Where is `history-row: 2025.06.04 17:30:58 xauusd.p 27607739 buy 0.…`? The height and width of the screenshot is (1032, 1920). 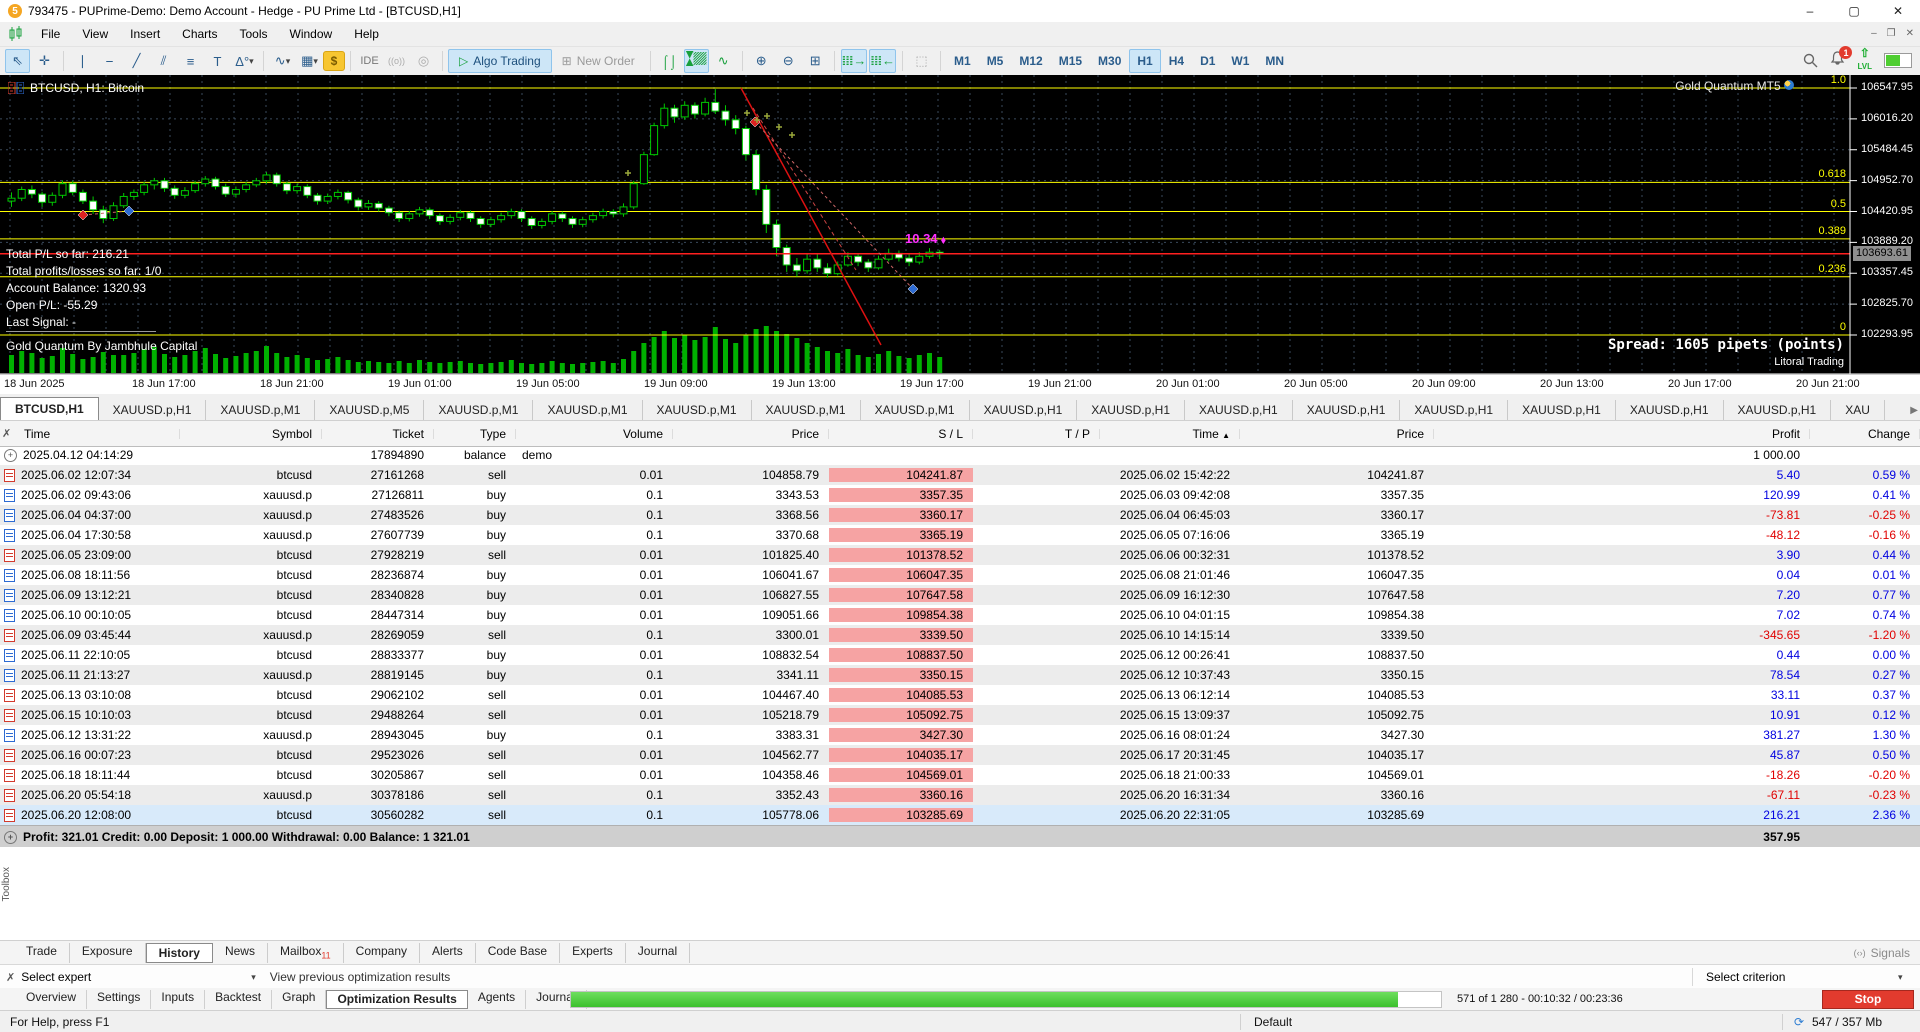 history-row: 2025.06.04 17:30:58 xauusd.p 27607739 buy 0.… is located at coordinates (960, 535).